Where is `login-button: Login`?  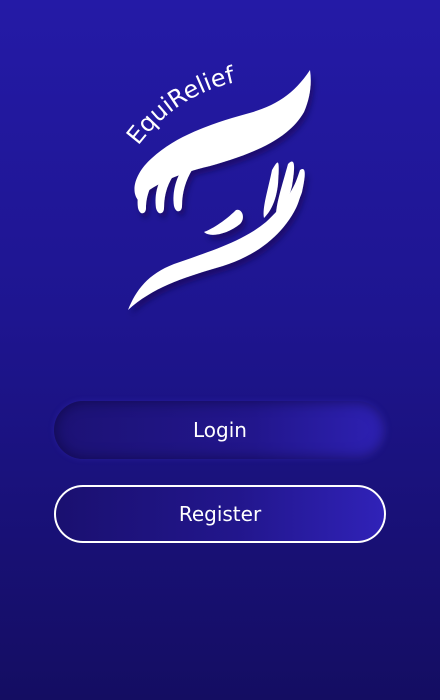 login-button: Login is located at coordinates (220, 430).